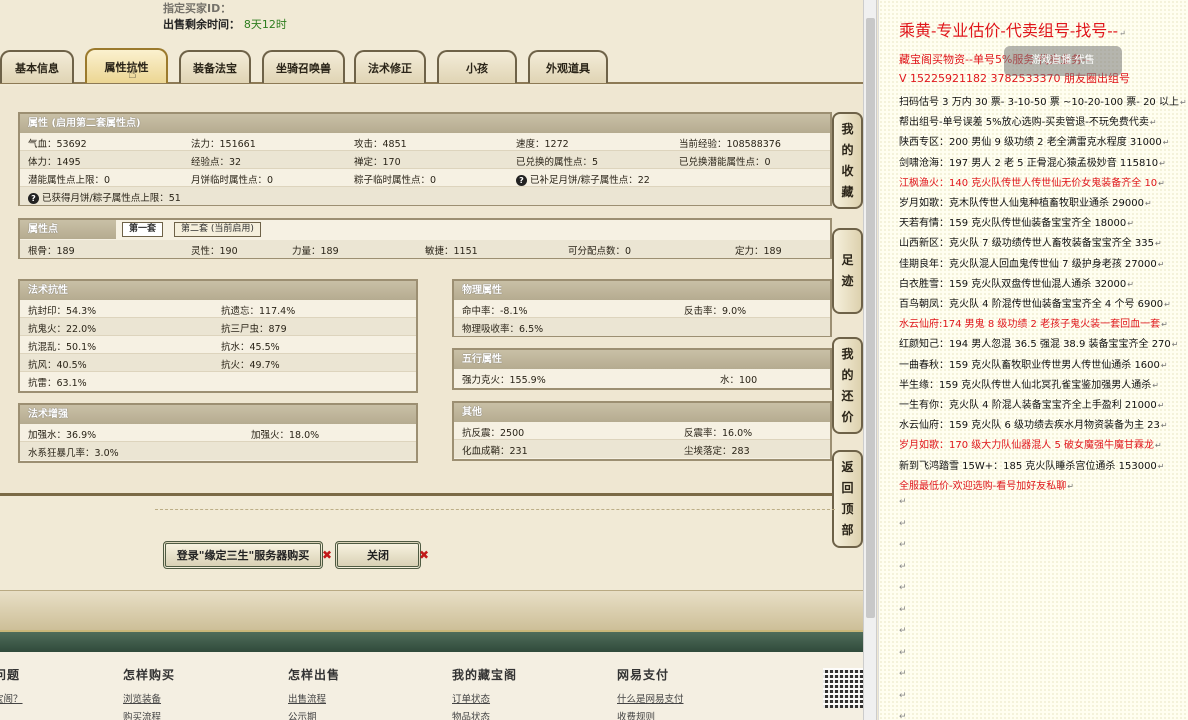 This screenshot has height=720, width=1188. I want to click on phys-absorb-rate: 物理吸收率：6.5%, so click(503, 329).